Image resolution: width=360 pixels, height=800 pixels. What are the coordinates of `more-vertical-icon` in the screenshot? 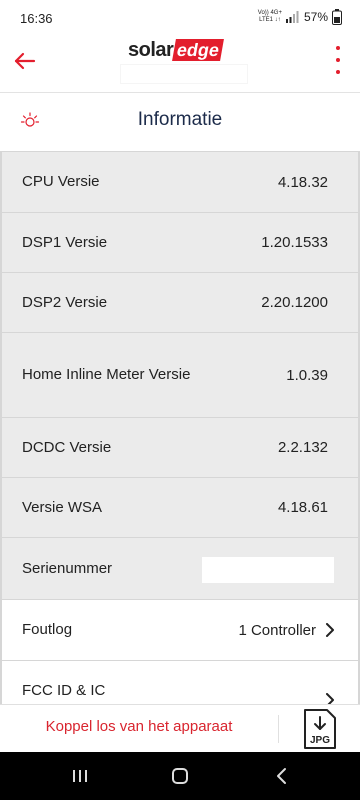 It's located at (338, 60).